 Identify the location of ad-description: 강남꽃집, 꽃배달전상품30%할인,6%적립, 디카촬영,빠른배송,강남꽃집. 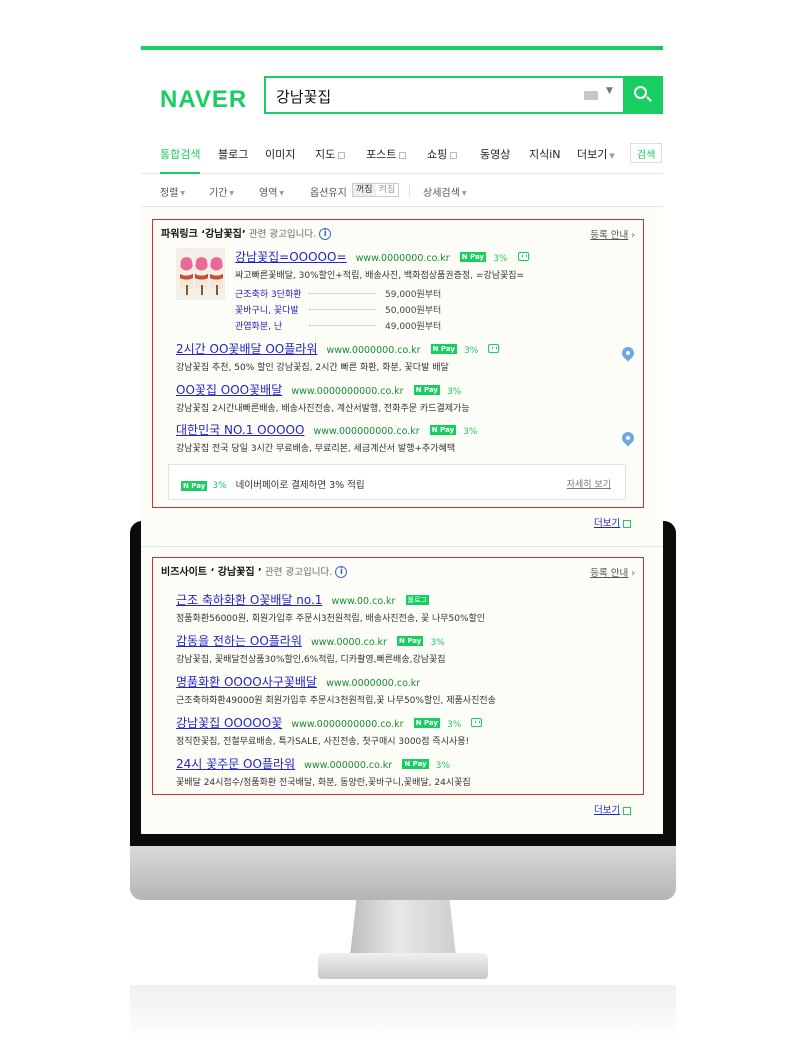
(311, 660).